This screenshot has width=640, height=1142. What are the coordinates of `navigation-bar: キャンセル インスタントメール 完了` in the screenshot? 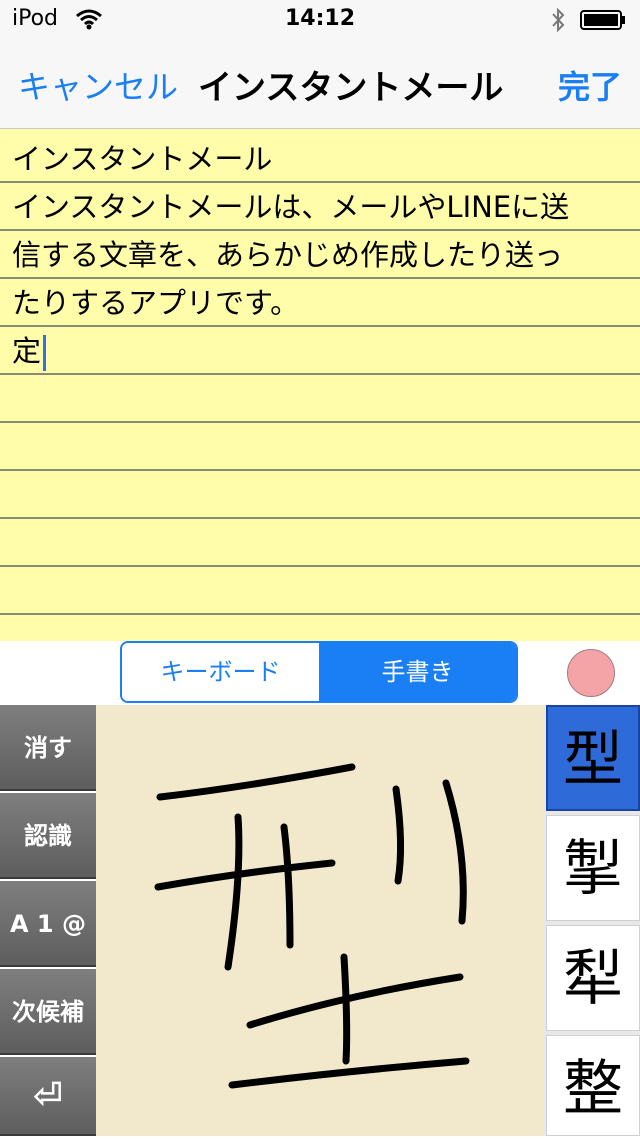 It's located at (320, 84).